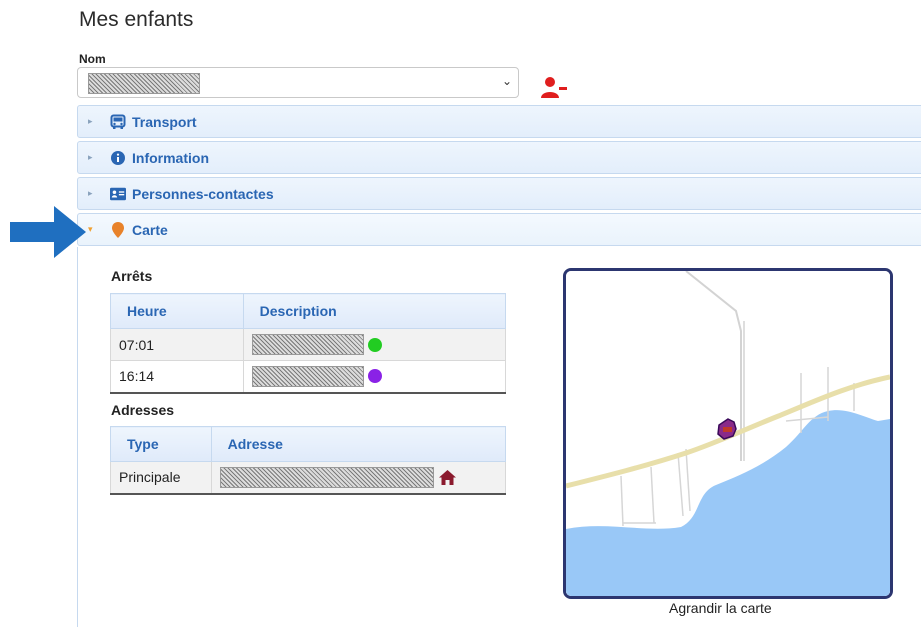 This screenshot has height=627, width=921. I want to click on accordion-contacts-label: Personnes-contactes, so click(203, 193).